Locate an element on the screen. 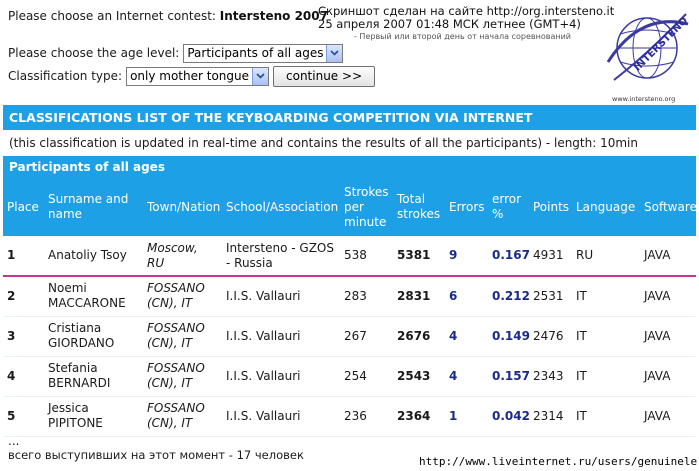 The image size is (699, 471). cell-name: Cristiana GIORDANO is located at coordinates (93, 336).